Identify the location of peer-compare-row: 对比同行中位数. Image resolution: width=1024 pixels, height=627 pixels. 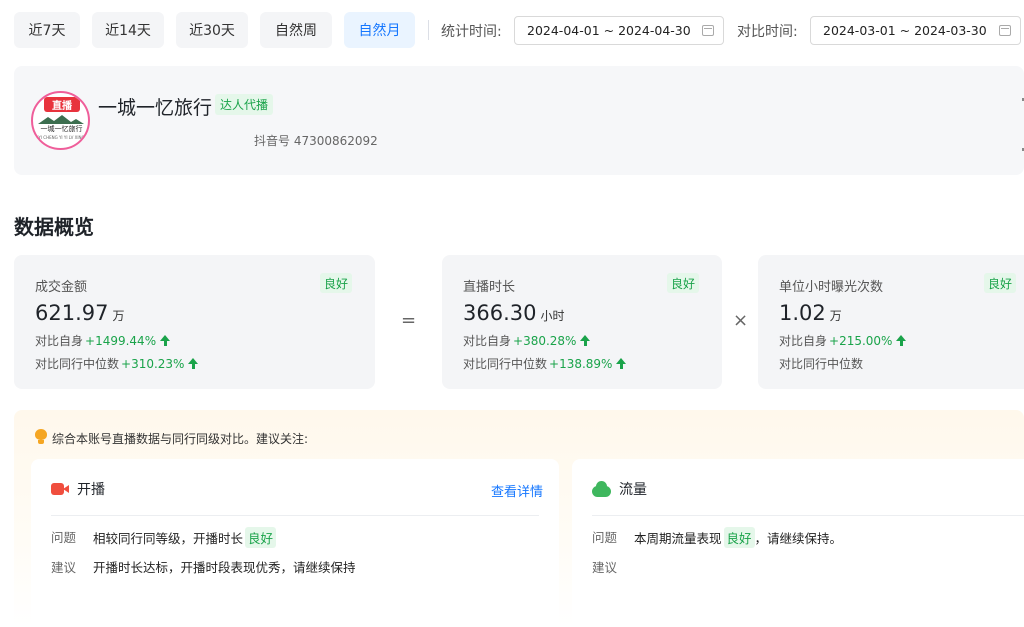
(821, 363).